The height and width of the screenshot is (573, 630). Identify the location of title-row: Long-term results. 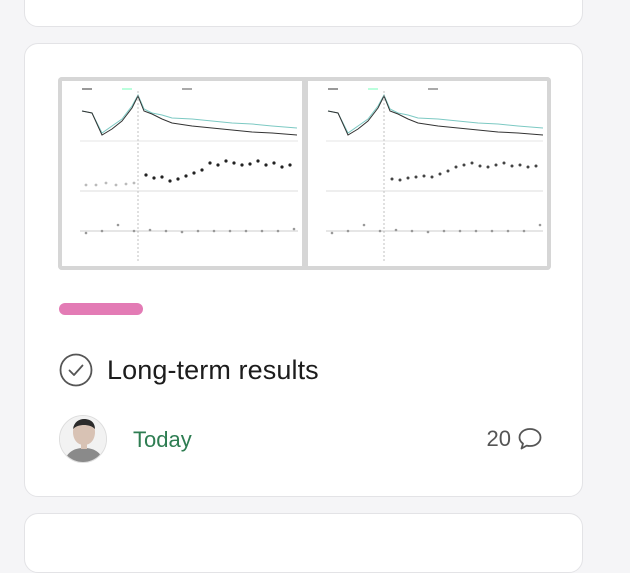
(189, 370).